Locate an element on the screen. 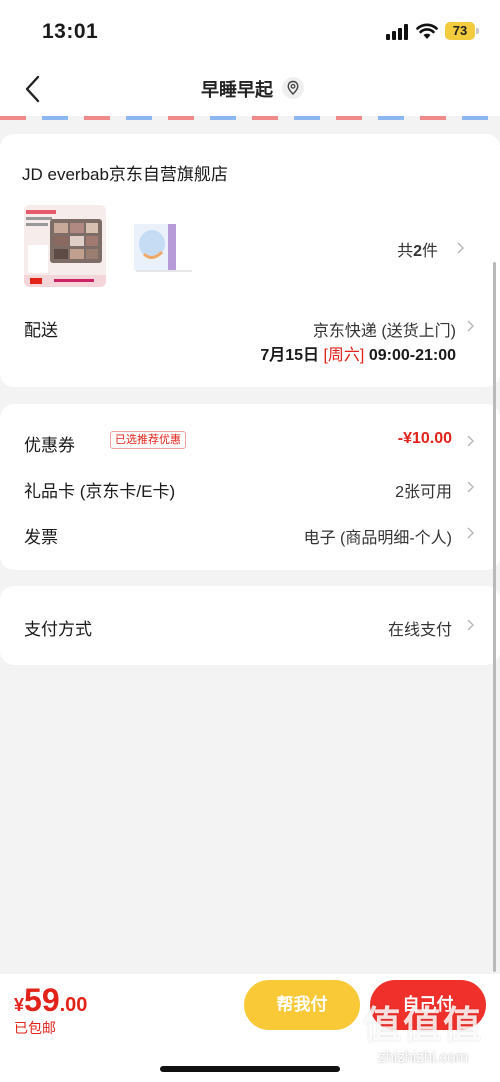 The height and width of the screenshot is (1082, 500). wifi-icon is located at coordinates (427, 31).